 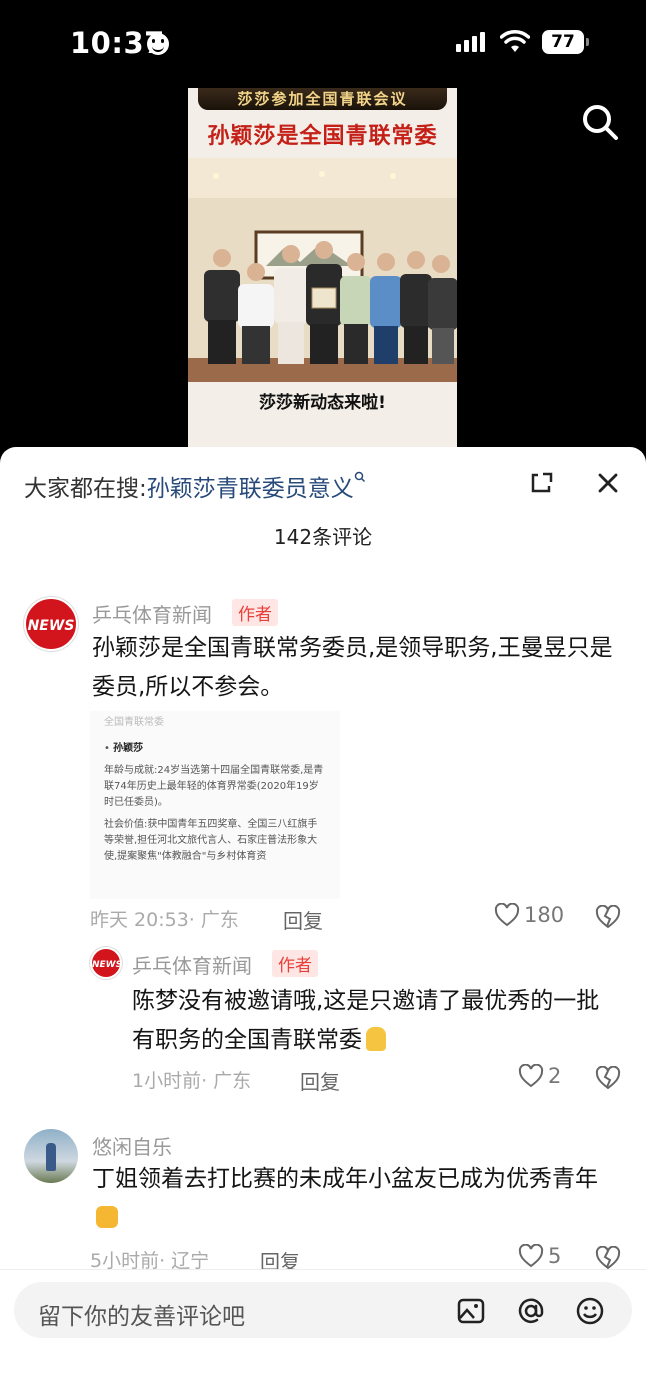 I want to click on video-caption: 莎莎新动态来啦!, so click(x=322, y=403).